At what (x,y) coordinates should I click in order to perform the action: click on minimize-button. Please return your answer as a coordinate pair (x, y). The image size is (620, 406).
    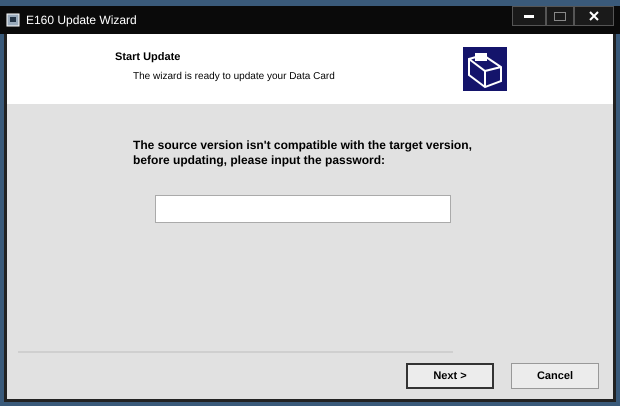
    Looking at the image, I should click on (529, 16).